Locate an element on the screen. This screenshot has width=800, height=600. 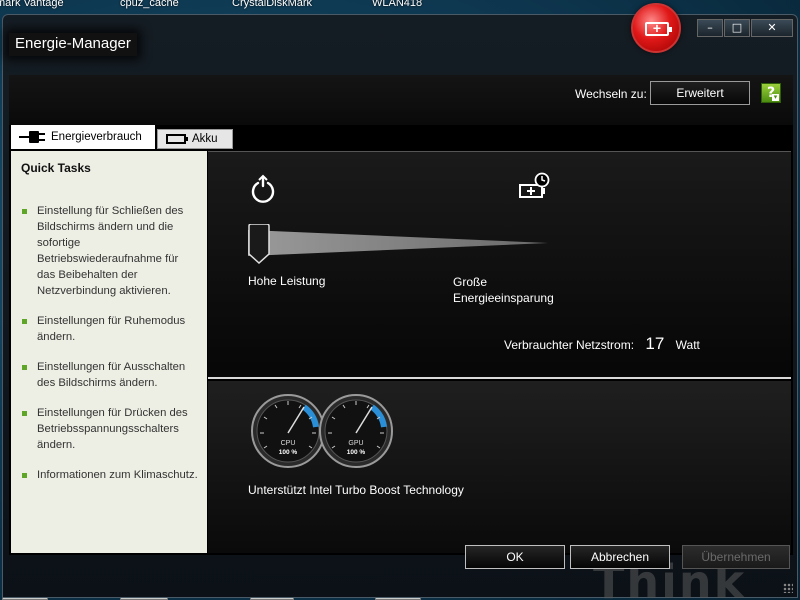
cpu-gauge-value: 100 % is located at coordinates (288, 452).